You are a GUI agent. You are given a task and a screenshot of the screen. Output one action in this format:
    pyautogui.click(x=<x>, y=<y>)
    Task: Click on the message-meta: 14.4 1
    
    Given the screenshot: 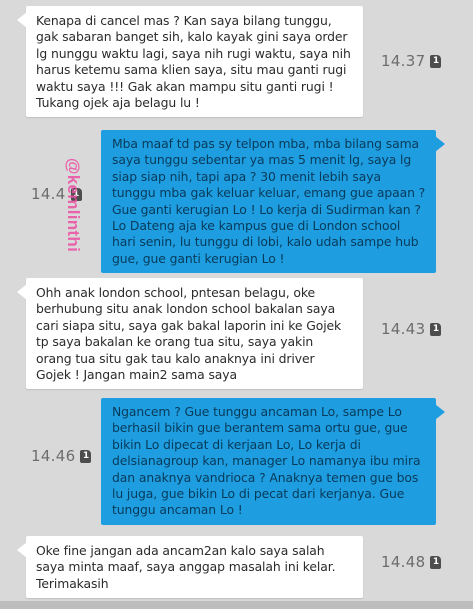 What is the action you would take?
    pyautogui.click(x=56, y=194)
    